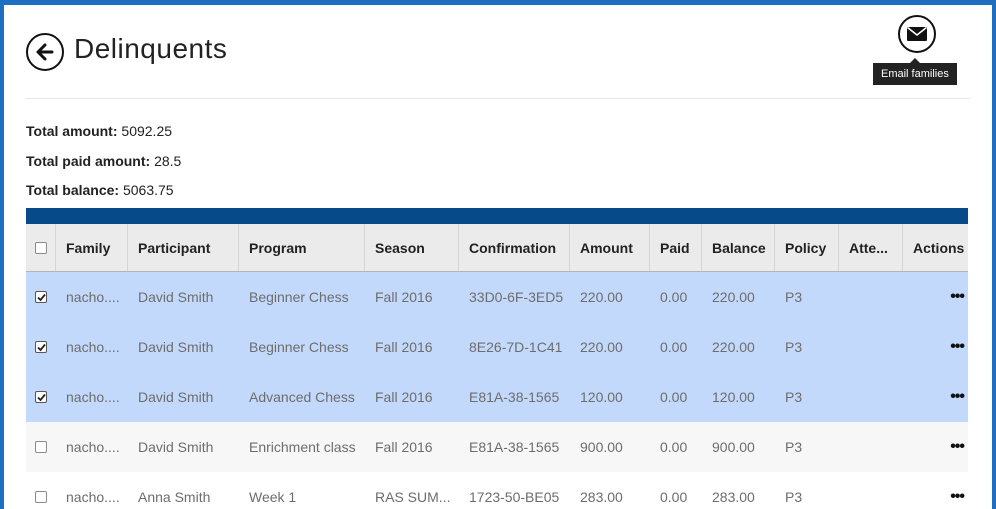  Describe the element at coordinates (147, 131) in the screenshot. I see `total-amount-value: 5092.25` at that location.